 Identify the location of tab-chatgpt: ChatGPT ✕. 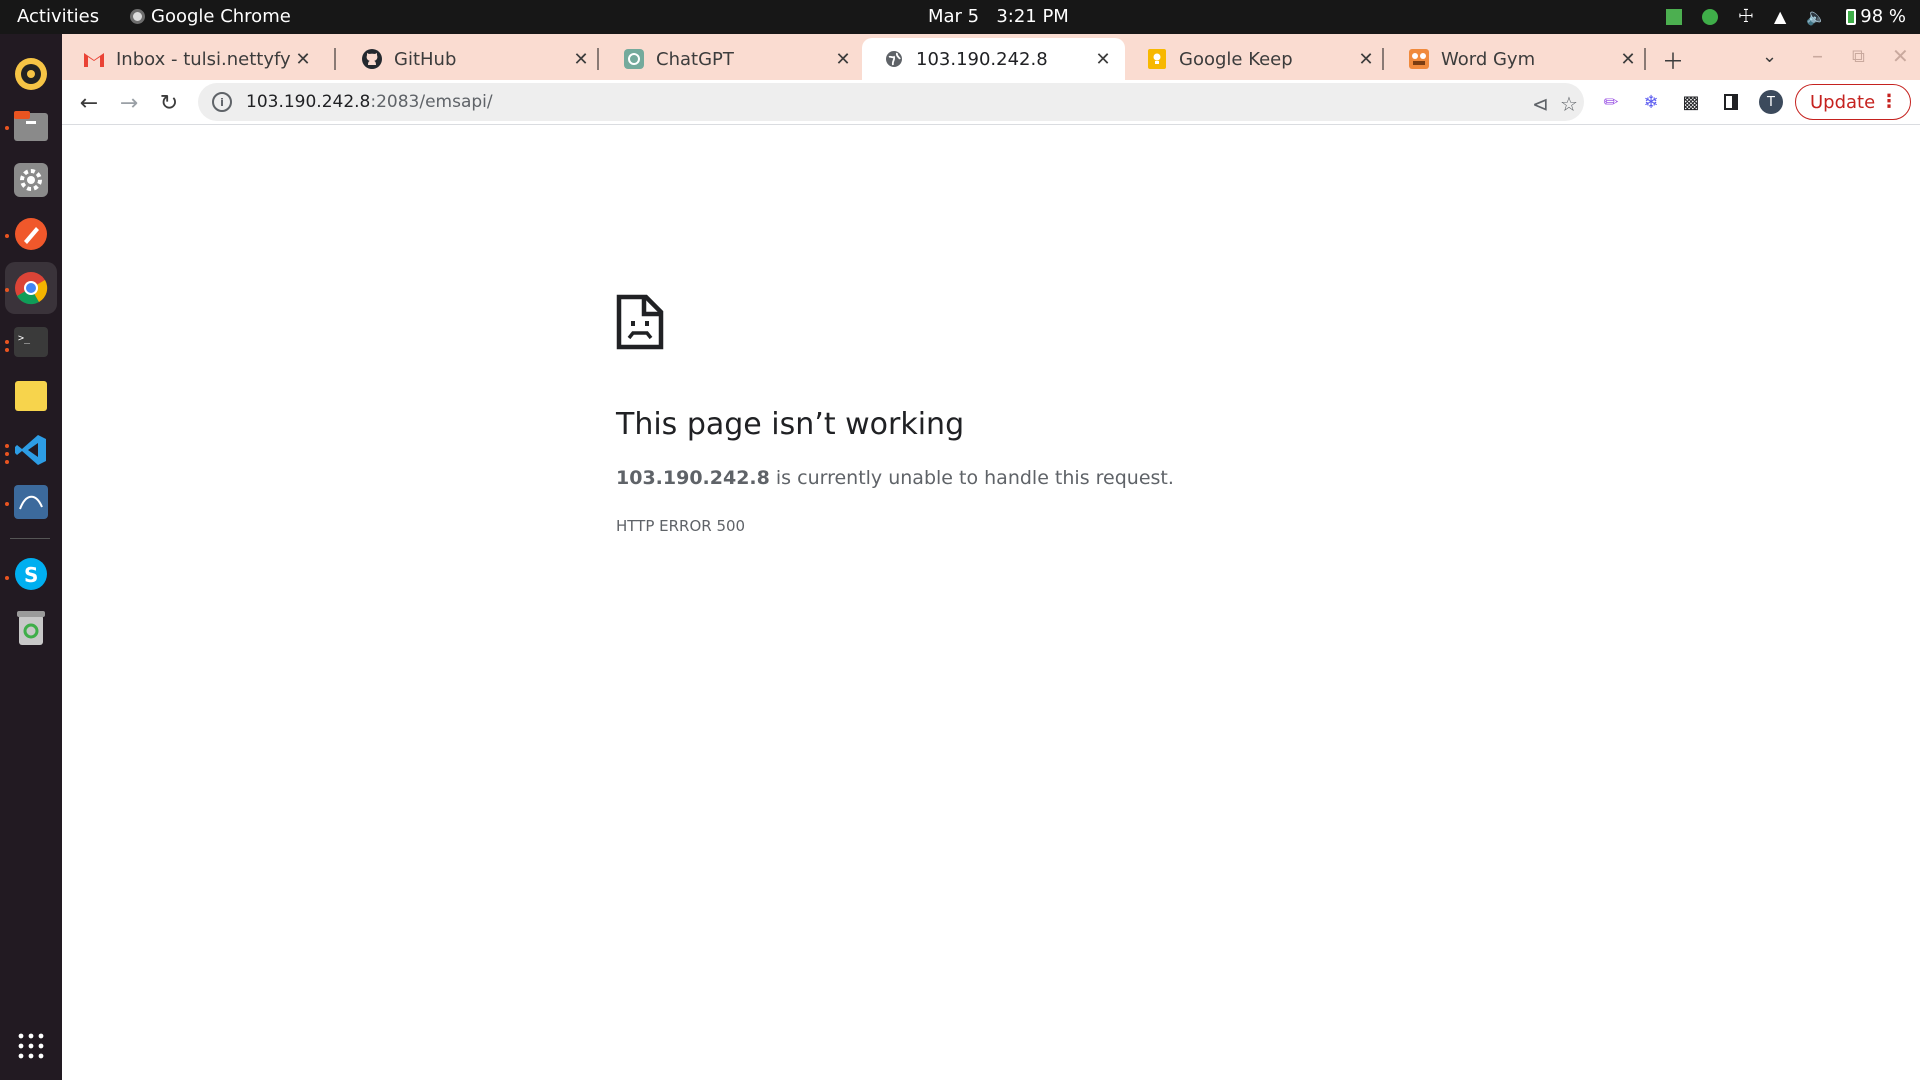
(733, 59).